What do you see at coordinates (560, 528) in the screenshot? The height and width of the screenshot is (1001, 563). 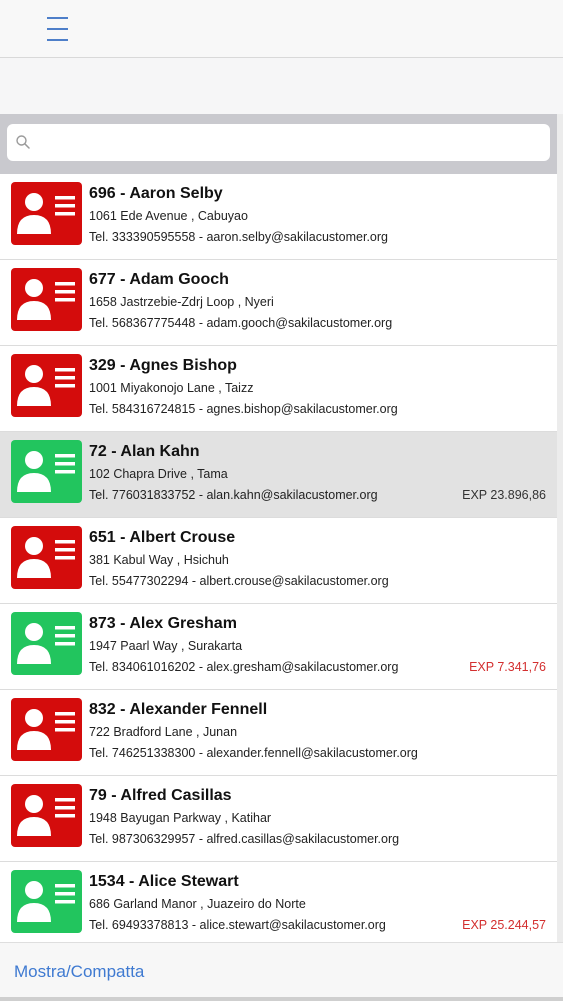 I see `scroll-track` at bounding box center [560, 528].